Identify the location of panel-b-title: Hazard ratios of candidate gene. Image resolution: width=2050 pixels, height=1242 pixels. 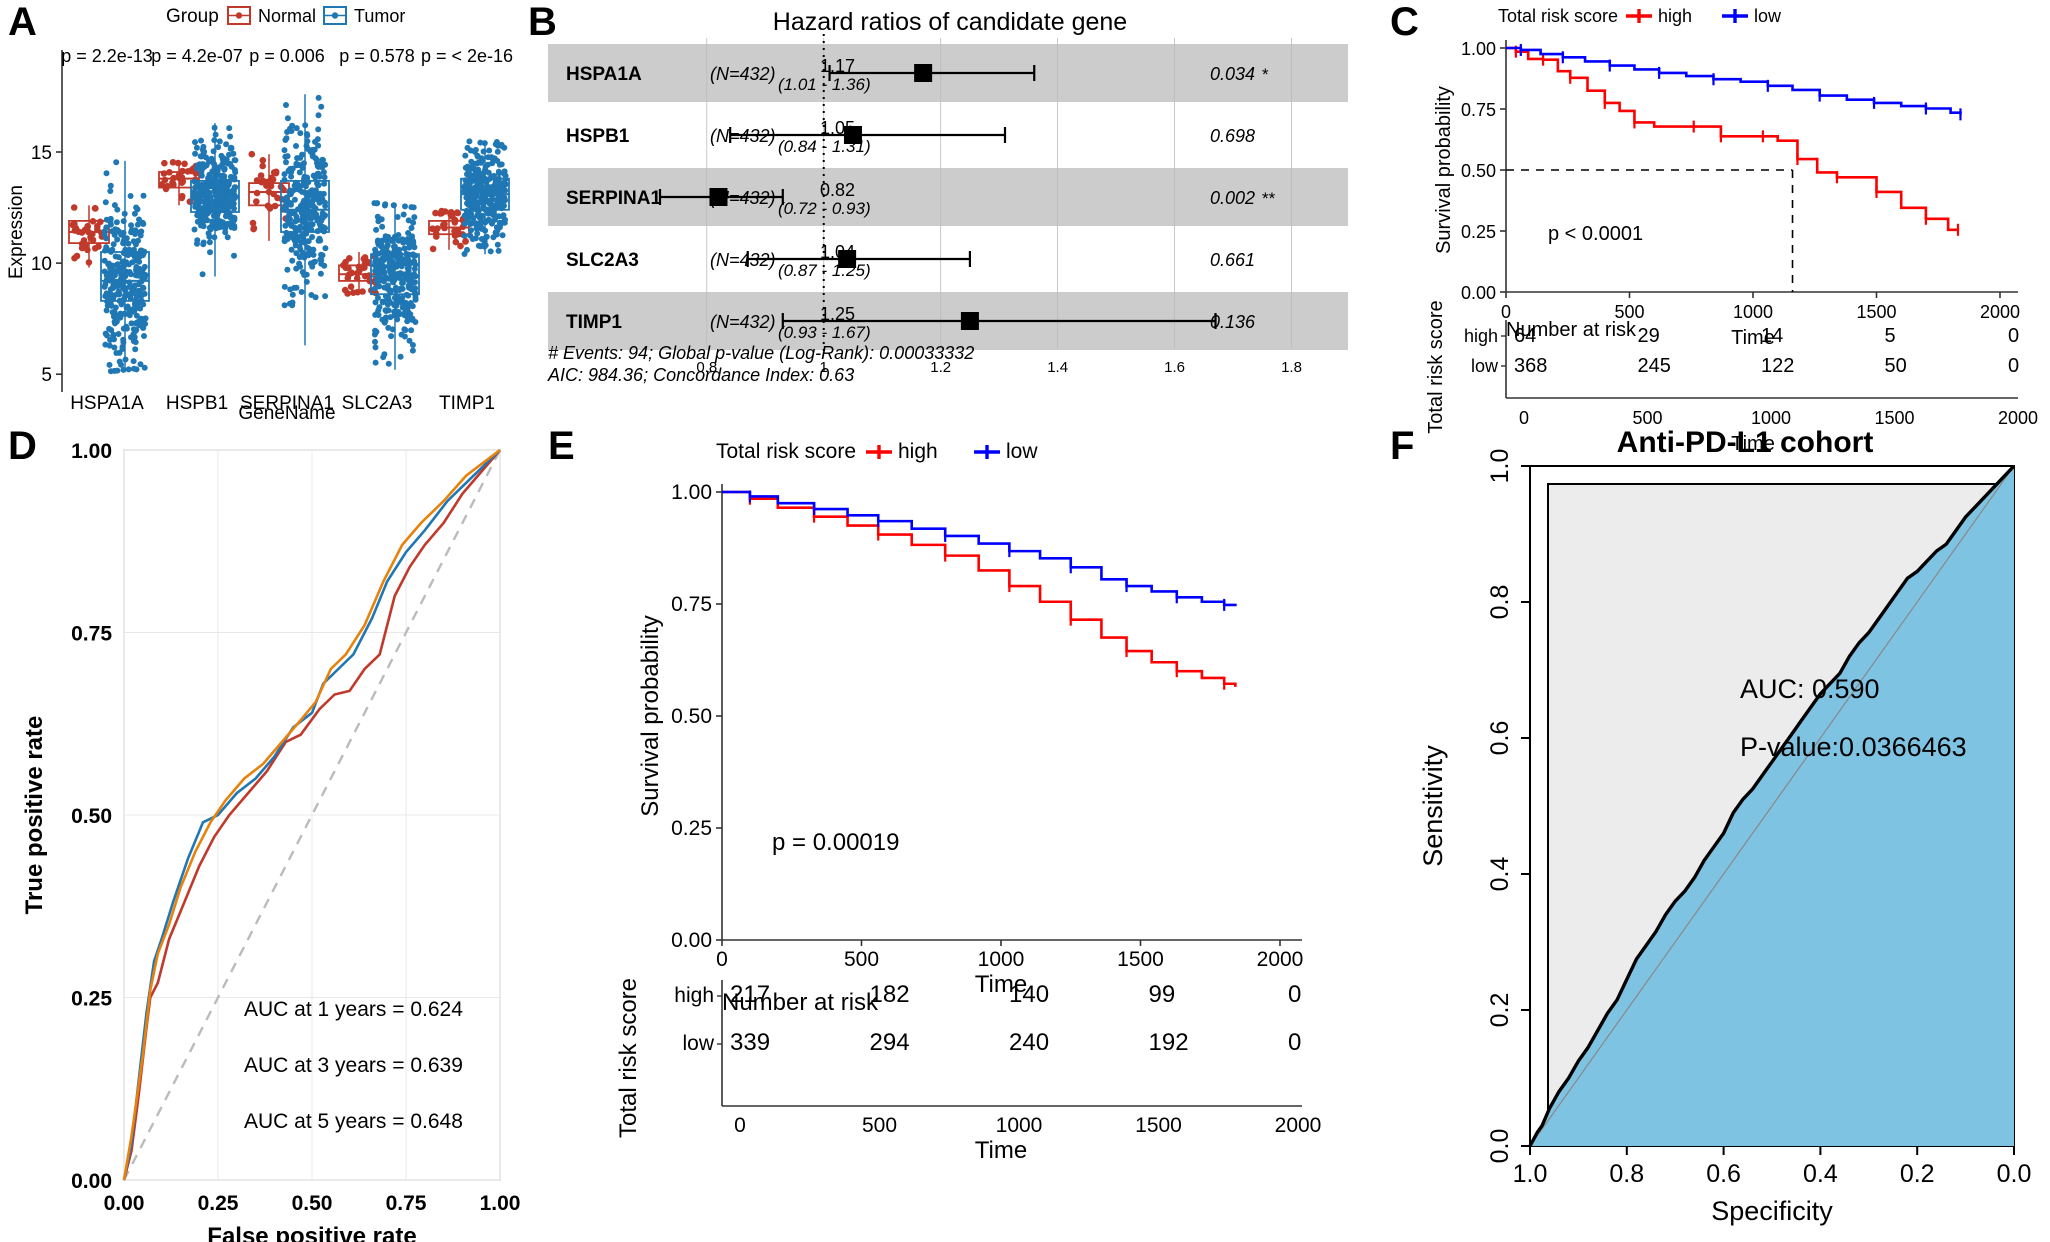
(950, 22).